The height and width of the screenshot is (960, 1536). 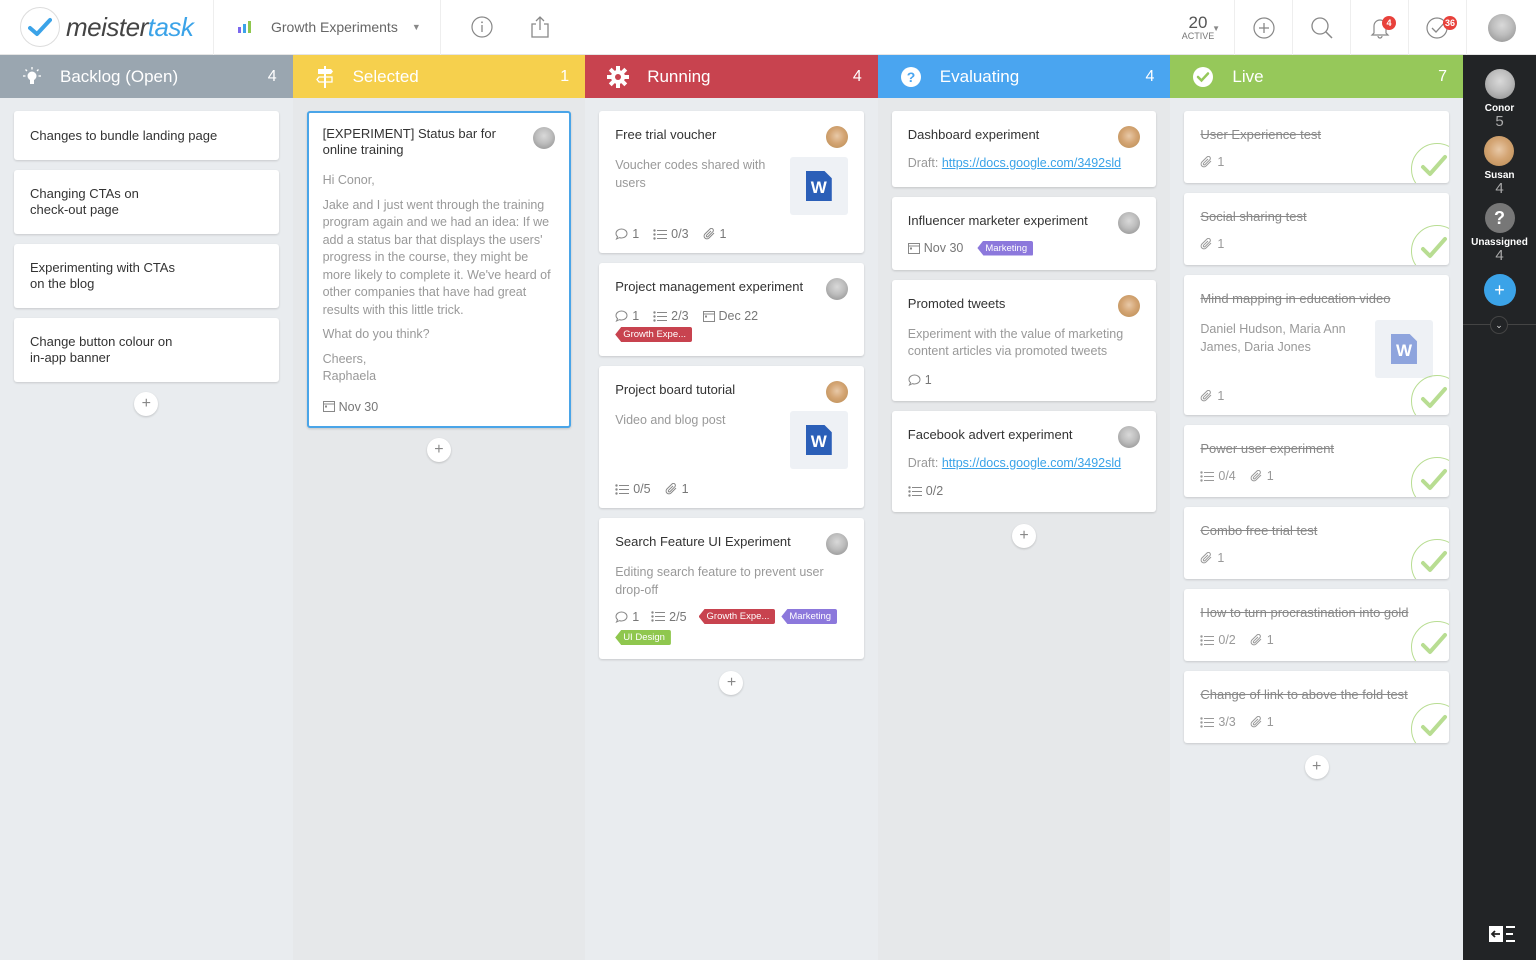 What do you see at coordinates (146, 135) in the screenshot?
I see `task-card: Changes to bundle landing page` at bounding box center [146, 135].